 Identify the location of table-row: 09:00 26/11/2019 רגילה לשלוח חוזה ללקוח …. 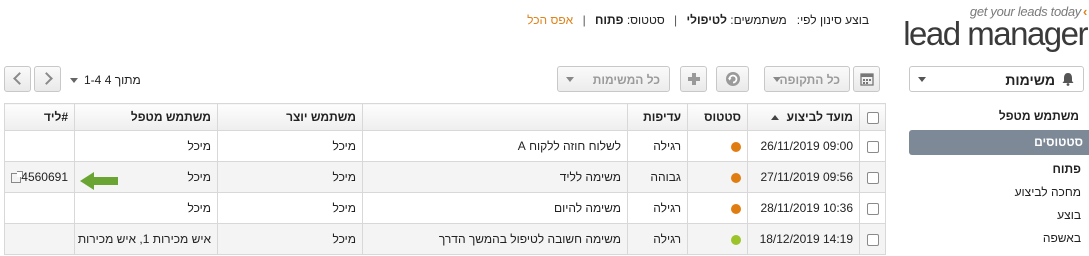
(445, 146).